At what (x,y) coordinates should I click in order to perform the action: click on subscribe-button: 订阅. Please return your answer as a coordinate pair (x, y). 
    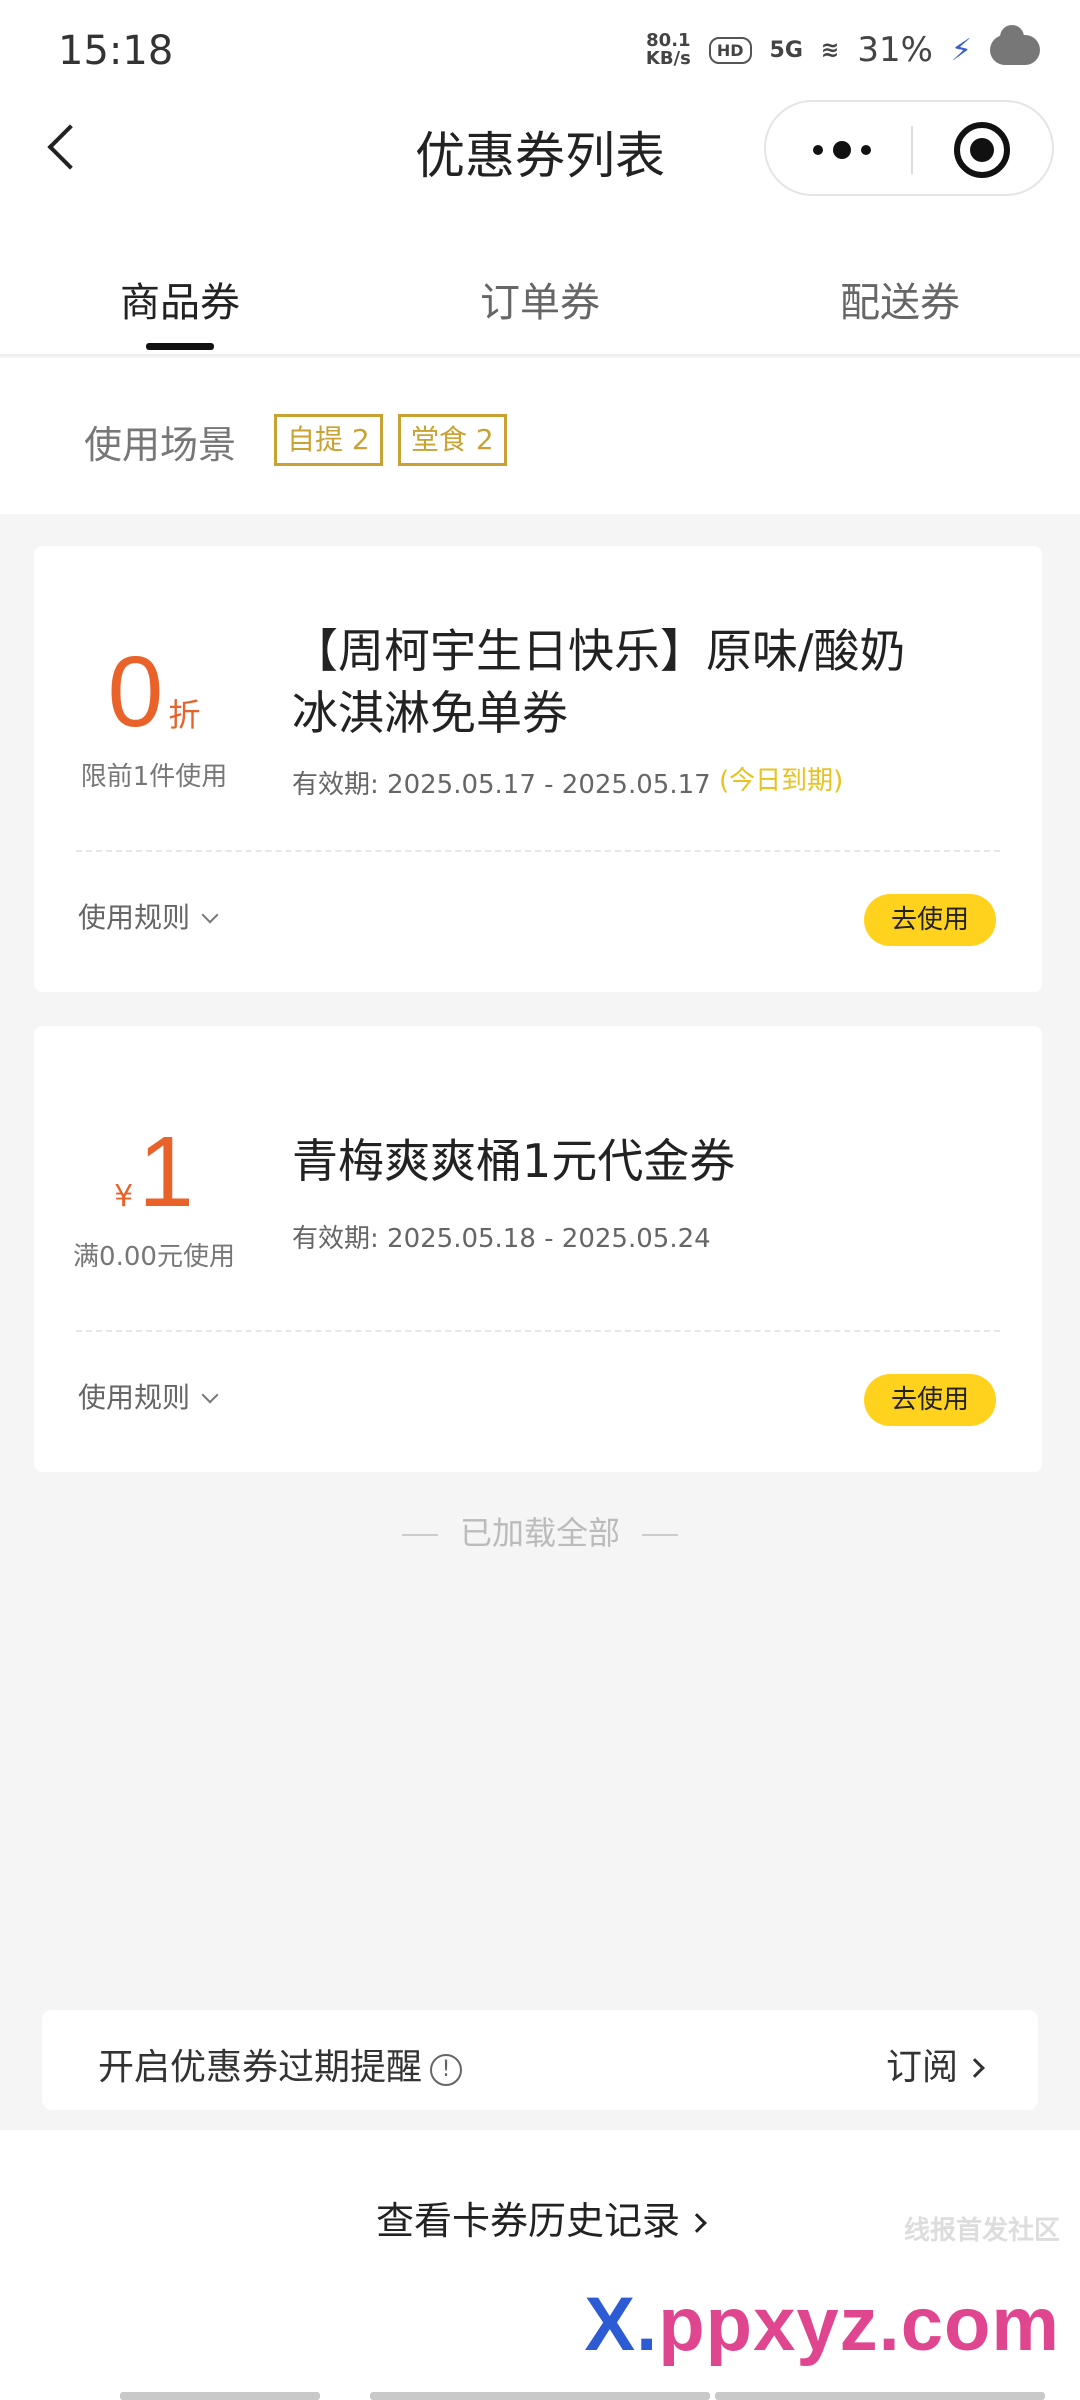
    Looking at the image, I should click on (935, 2064).